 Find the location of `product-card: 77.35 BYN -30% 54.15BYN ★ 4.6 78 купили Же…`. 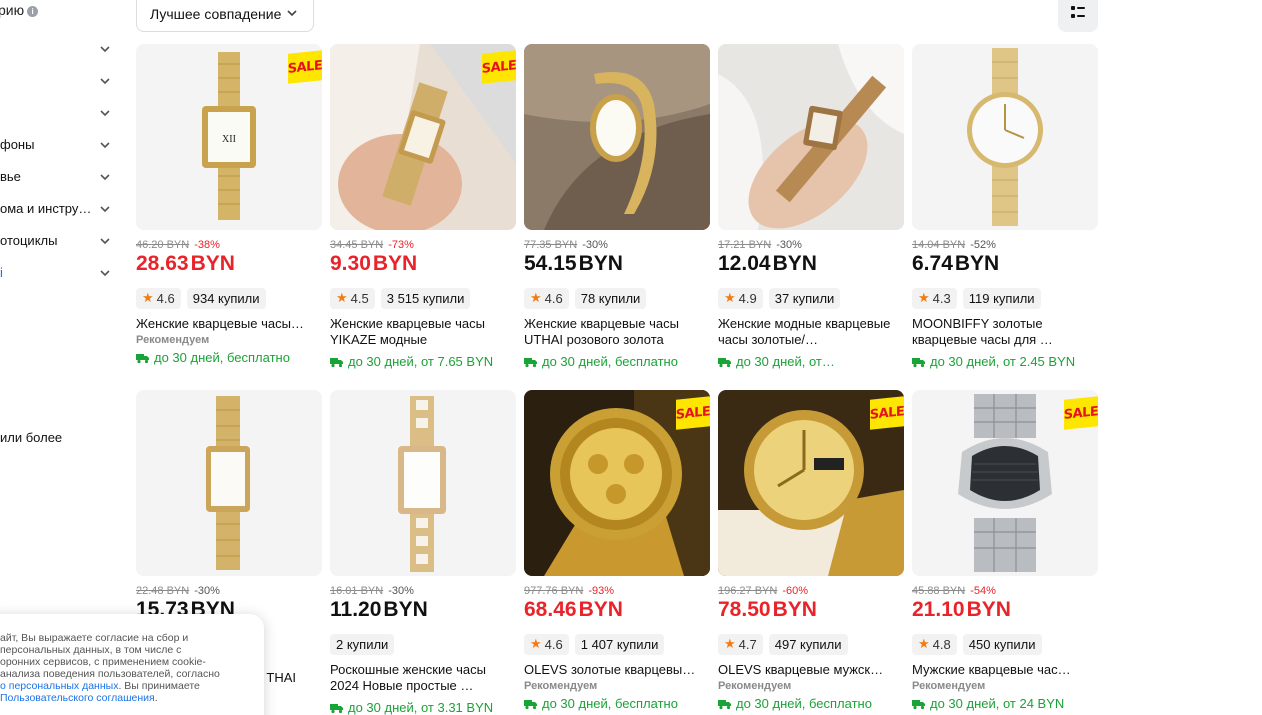

product-card: 77.35 BYN -30% 54.15BYN ★ 4.6 78 купили Же… is located at coordinates (617, 206).